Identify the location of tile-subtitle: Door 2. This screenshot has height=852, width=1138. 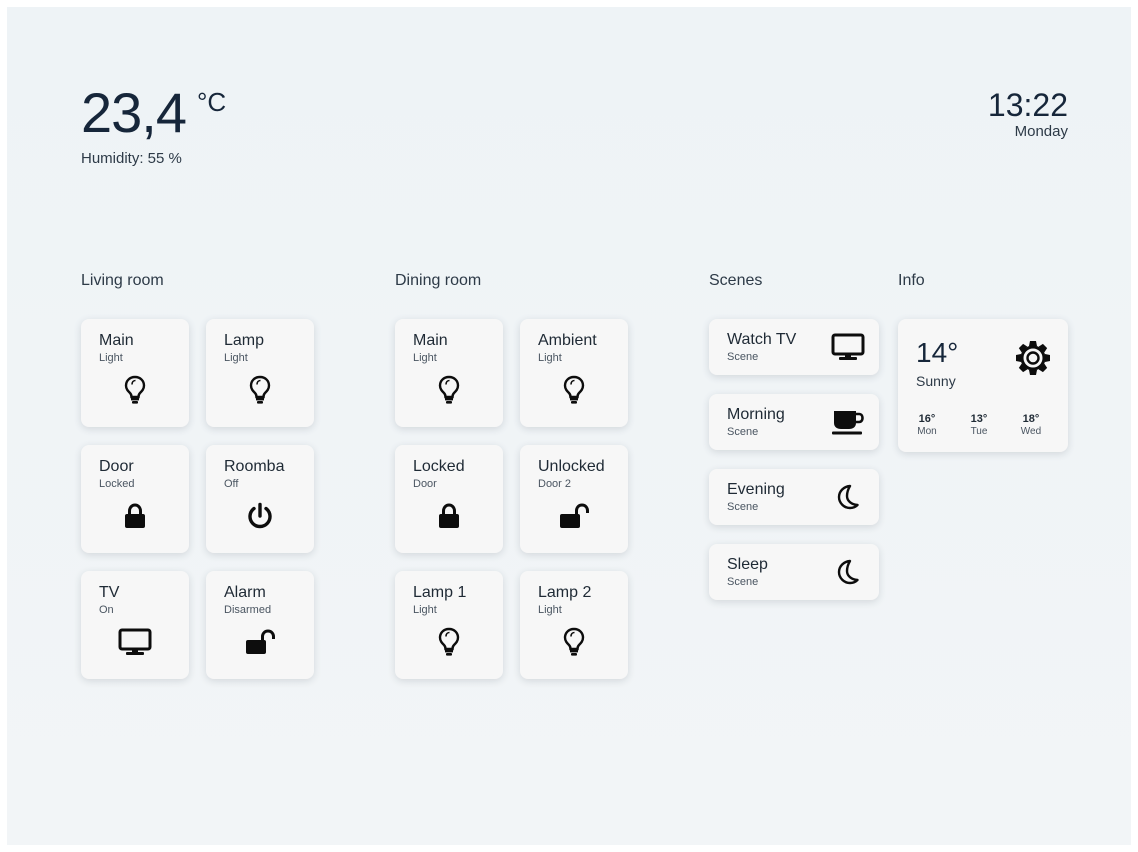
(555, 484).